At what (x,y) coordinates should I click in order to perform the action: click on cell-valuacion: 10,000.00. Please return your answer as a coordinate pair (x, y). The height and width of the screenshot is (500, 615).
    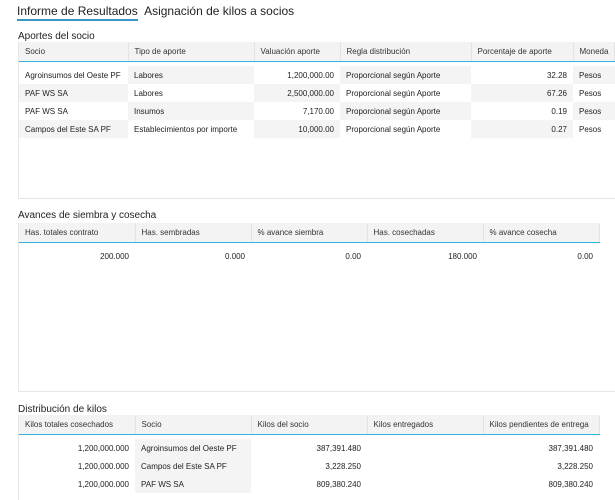
    Looking at the image, I should click on (297, 129).